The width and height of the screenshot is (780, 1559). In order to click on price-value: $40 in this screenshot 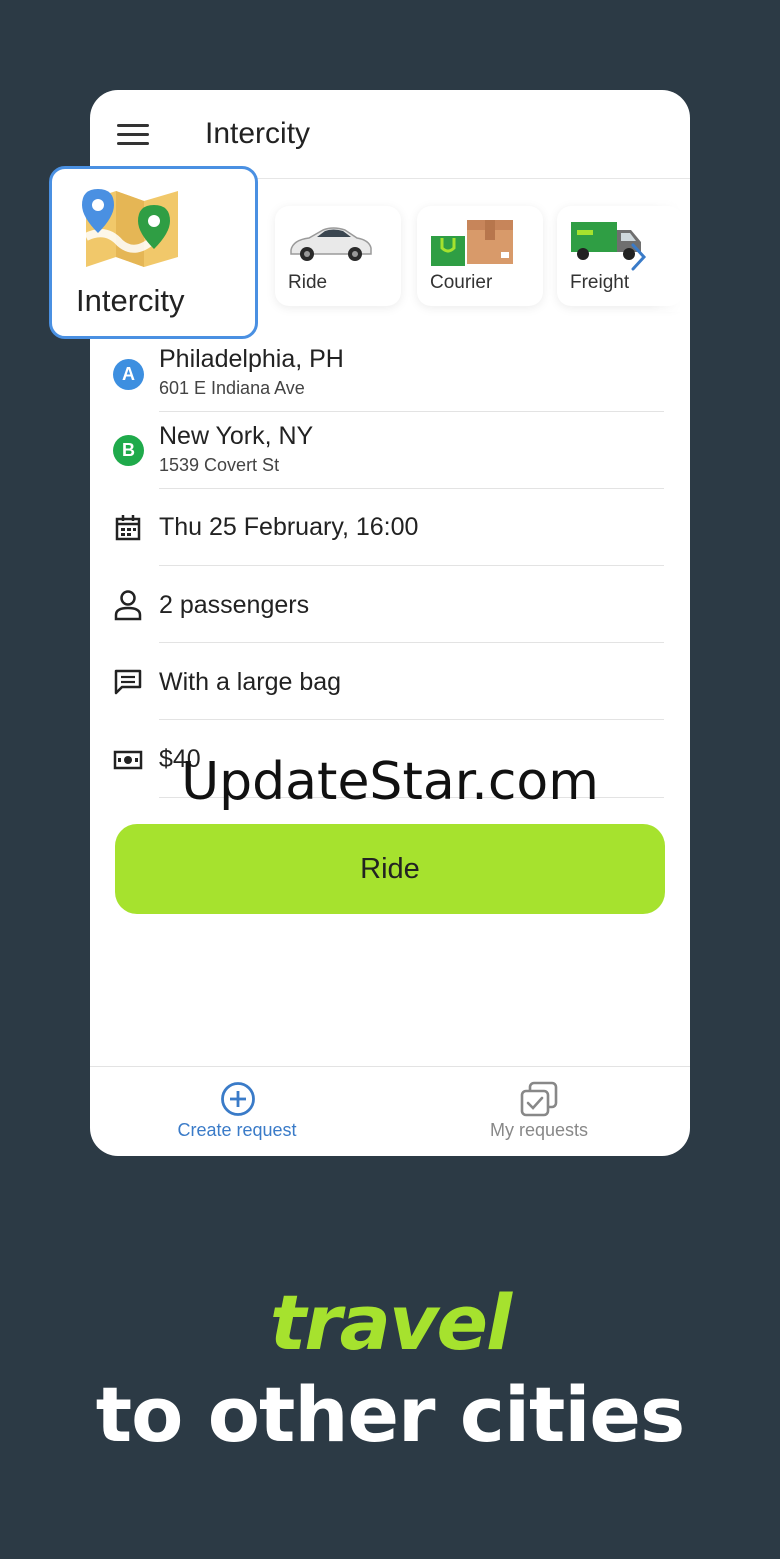, I will do `click(180, 759)`.